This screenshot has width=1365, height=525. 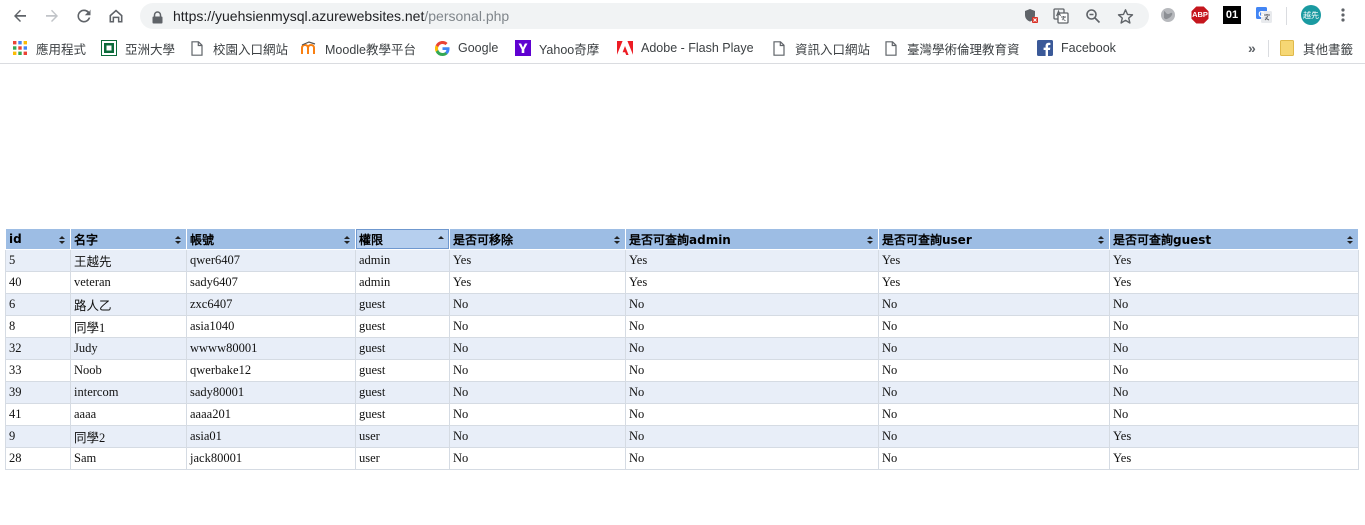 What do you see at coordinates (442, 48) in the screenshot?
I see `google-icon` at bounding box center [442, 48].